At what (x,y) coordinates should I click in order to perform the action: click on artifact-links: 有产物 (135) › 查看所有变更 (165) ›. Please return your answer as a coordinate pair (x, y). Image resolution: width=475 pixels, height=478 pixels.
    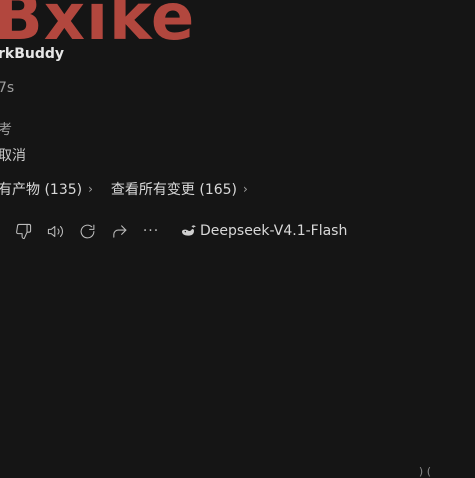
    Looking at the image, I should click on (124, 189).